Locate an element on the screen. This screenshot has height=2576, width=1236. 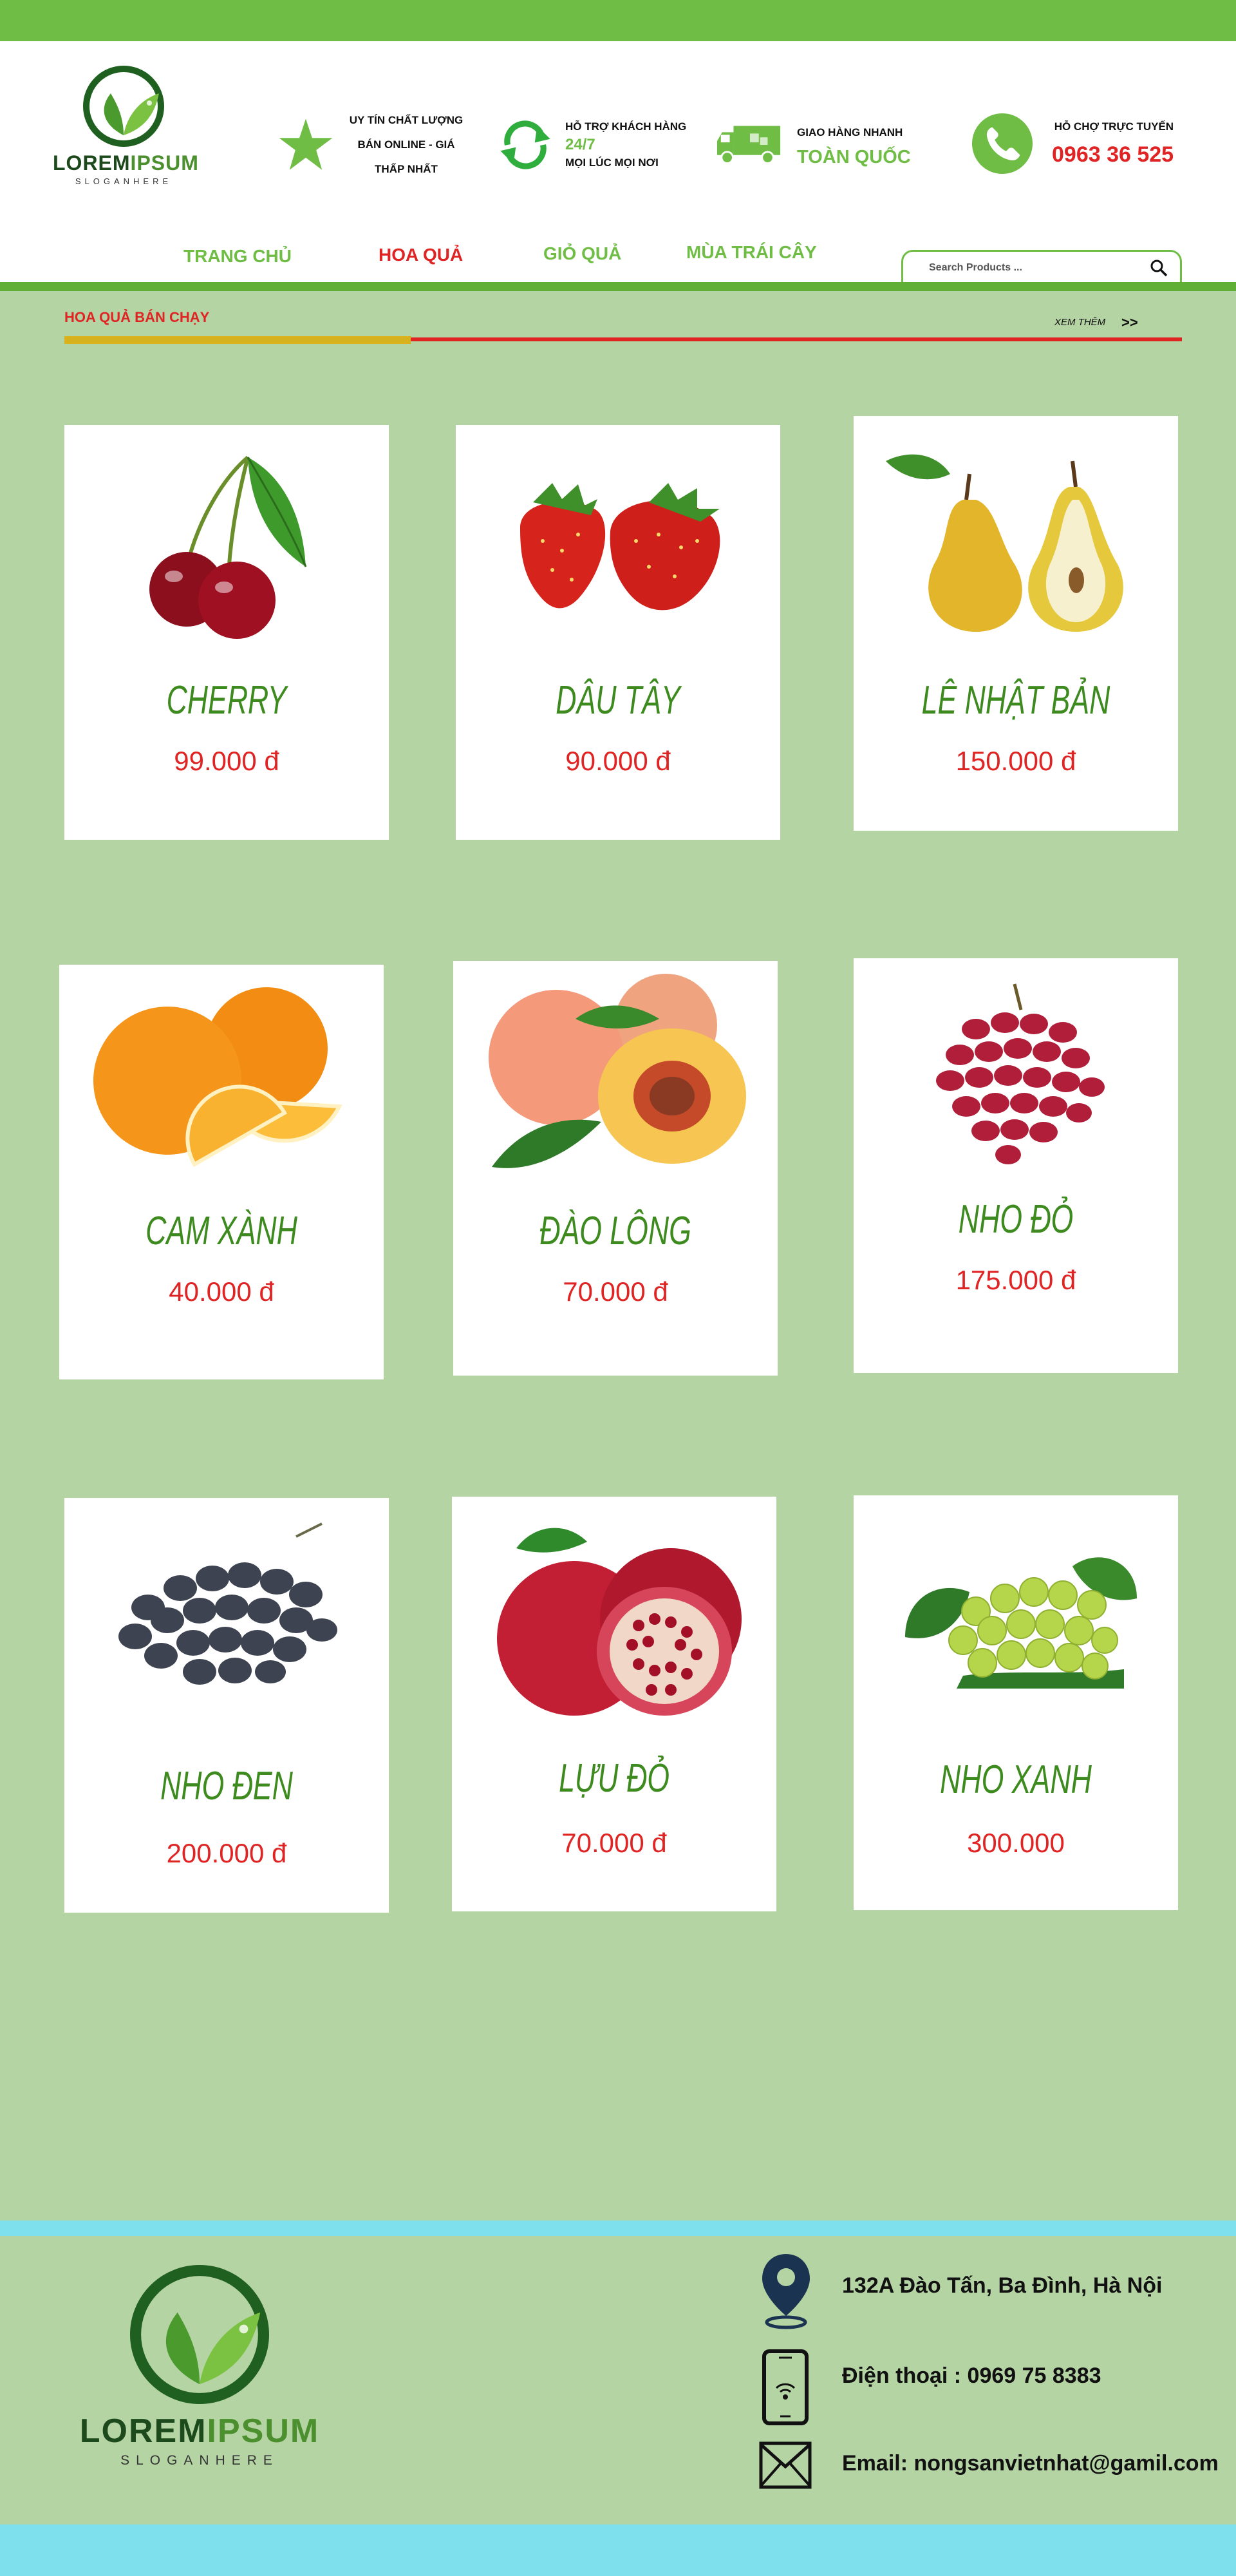
product-card-pear: LÊ NHẬT BẢN 150.000 đ is located at coordinates (1016, 623).